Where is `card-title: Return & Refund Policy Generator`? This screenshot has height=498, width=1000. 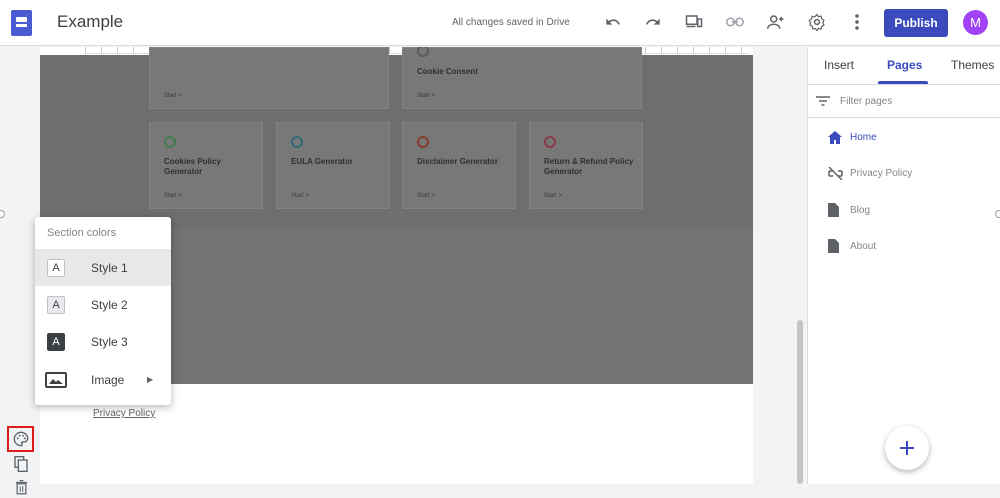 card-title: Return & Refund Policy Generator is located at coordinates (589, 166).